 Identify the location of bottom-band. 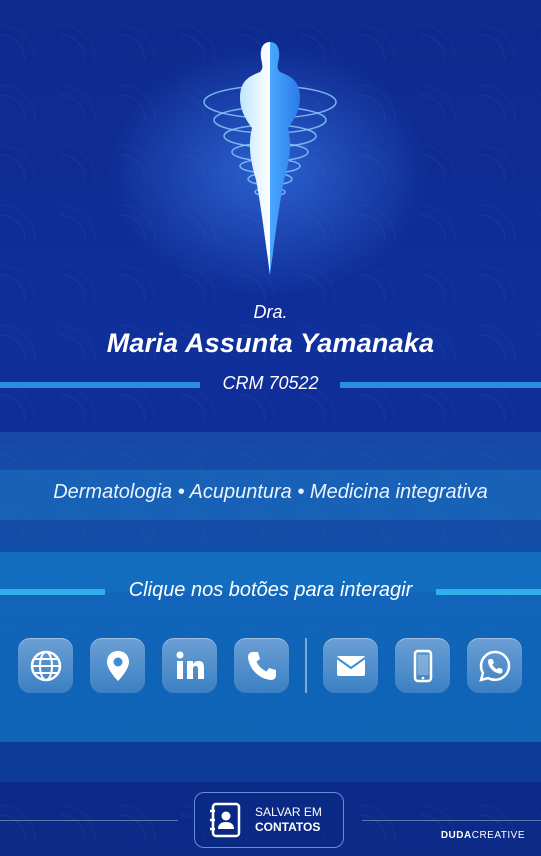
(270, 762).